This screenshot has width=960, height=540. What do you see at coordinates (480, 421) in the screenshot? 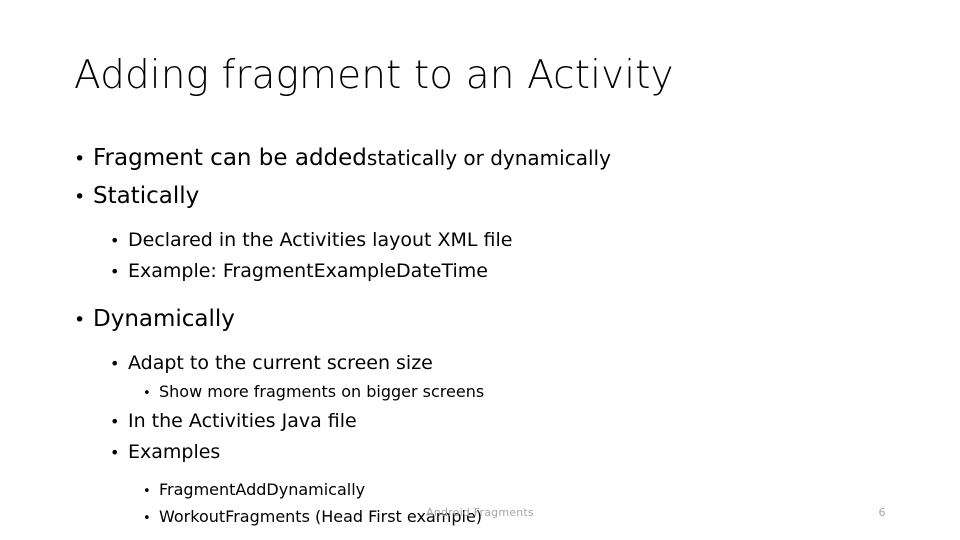
I see `bullet-item: • In the Activities Java file` at bounding box center [480, 421].